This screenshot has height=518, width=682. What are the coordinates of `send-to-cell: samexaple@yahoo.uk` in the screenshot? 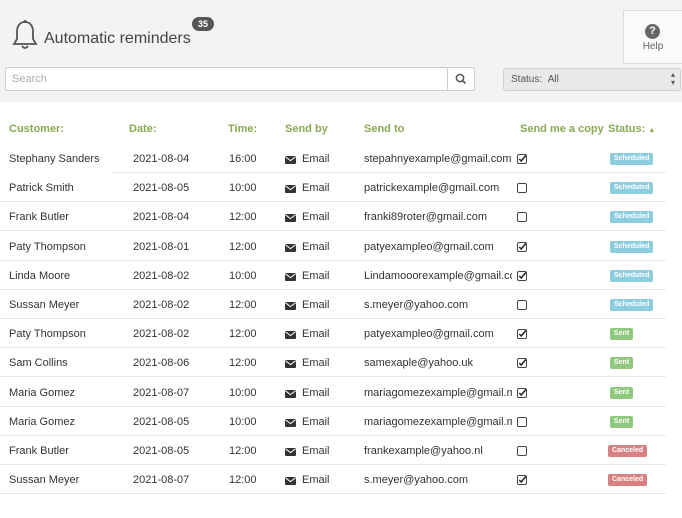 It's located at (419, 363).